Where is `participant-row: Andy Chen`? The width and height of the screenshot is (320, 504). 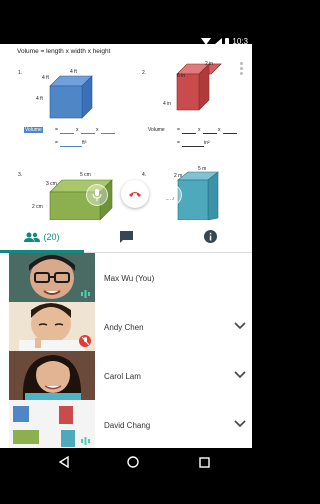 participant-row: Andy Chen is located at coordinates (126, 326).